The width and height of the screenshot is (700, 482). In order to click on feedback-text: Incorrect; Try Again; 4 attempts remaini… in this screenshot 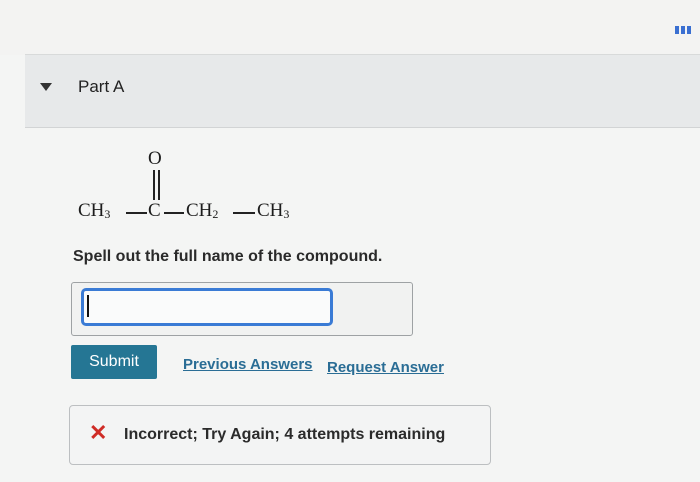, I will do `click(285, 434)`.